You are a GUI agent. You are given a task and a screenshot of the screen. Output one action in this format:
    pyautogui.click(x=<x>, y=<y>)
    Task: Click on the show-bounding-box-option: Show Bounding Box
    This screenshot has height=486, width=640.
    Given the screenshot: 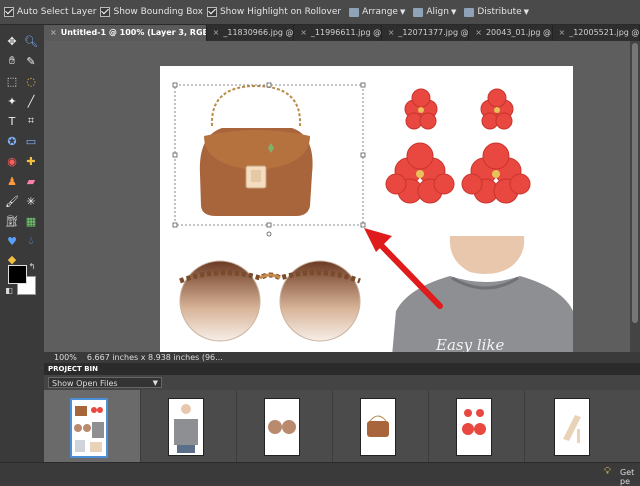 What is the action you would take?
    pyautogui.click(x=151, y=12)
    